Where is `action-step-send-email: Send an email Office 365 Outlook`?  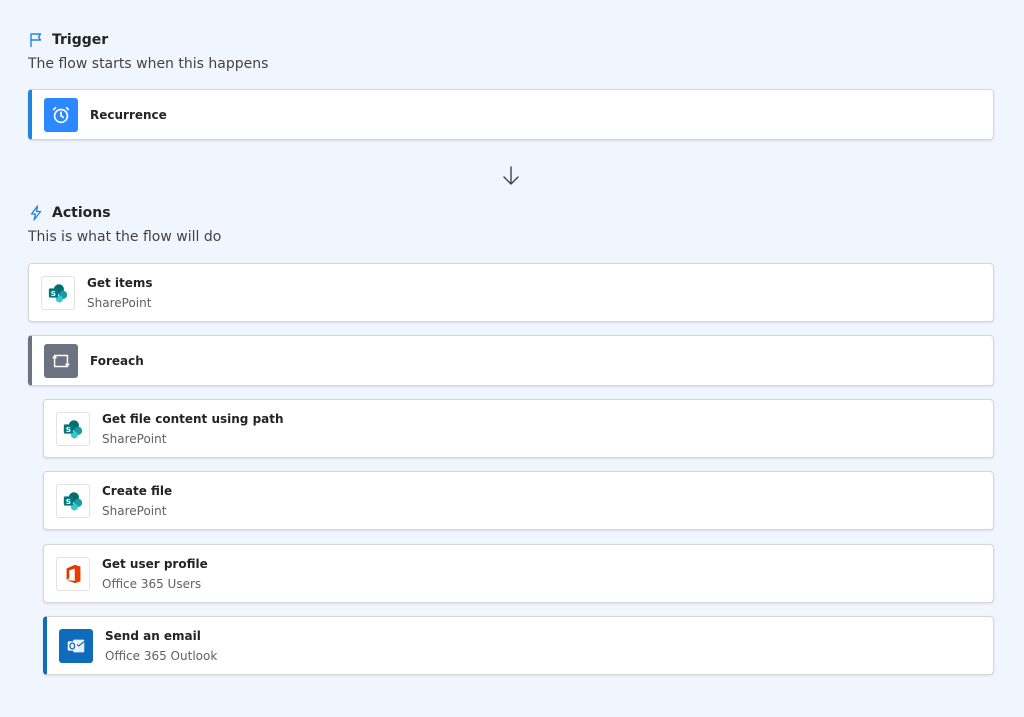 action-step-send-email: Send an email Office 365 Outlook is located at coordinates (518, 645).